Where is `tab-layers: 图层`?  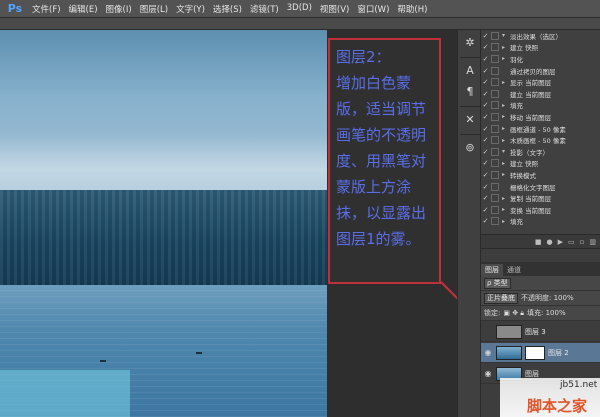 tab-layers: 图层 is located at coordinates (492, 270).